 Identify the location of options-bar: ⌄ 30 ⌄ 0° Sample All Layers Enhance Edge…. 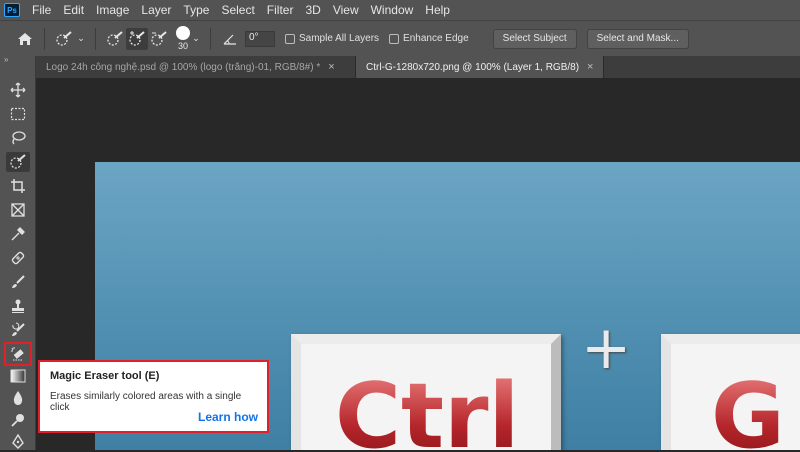
(400, 38).